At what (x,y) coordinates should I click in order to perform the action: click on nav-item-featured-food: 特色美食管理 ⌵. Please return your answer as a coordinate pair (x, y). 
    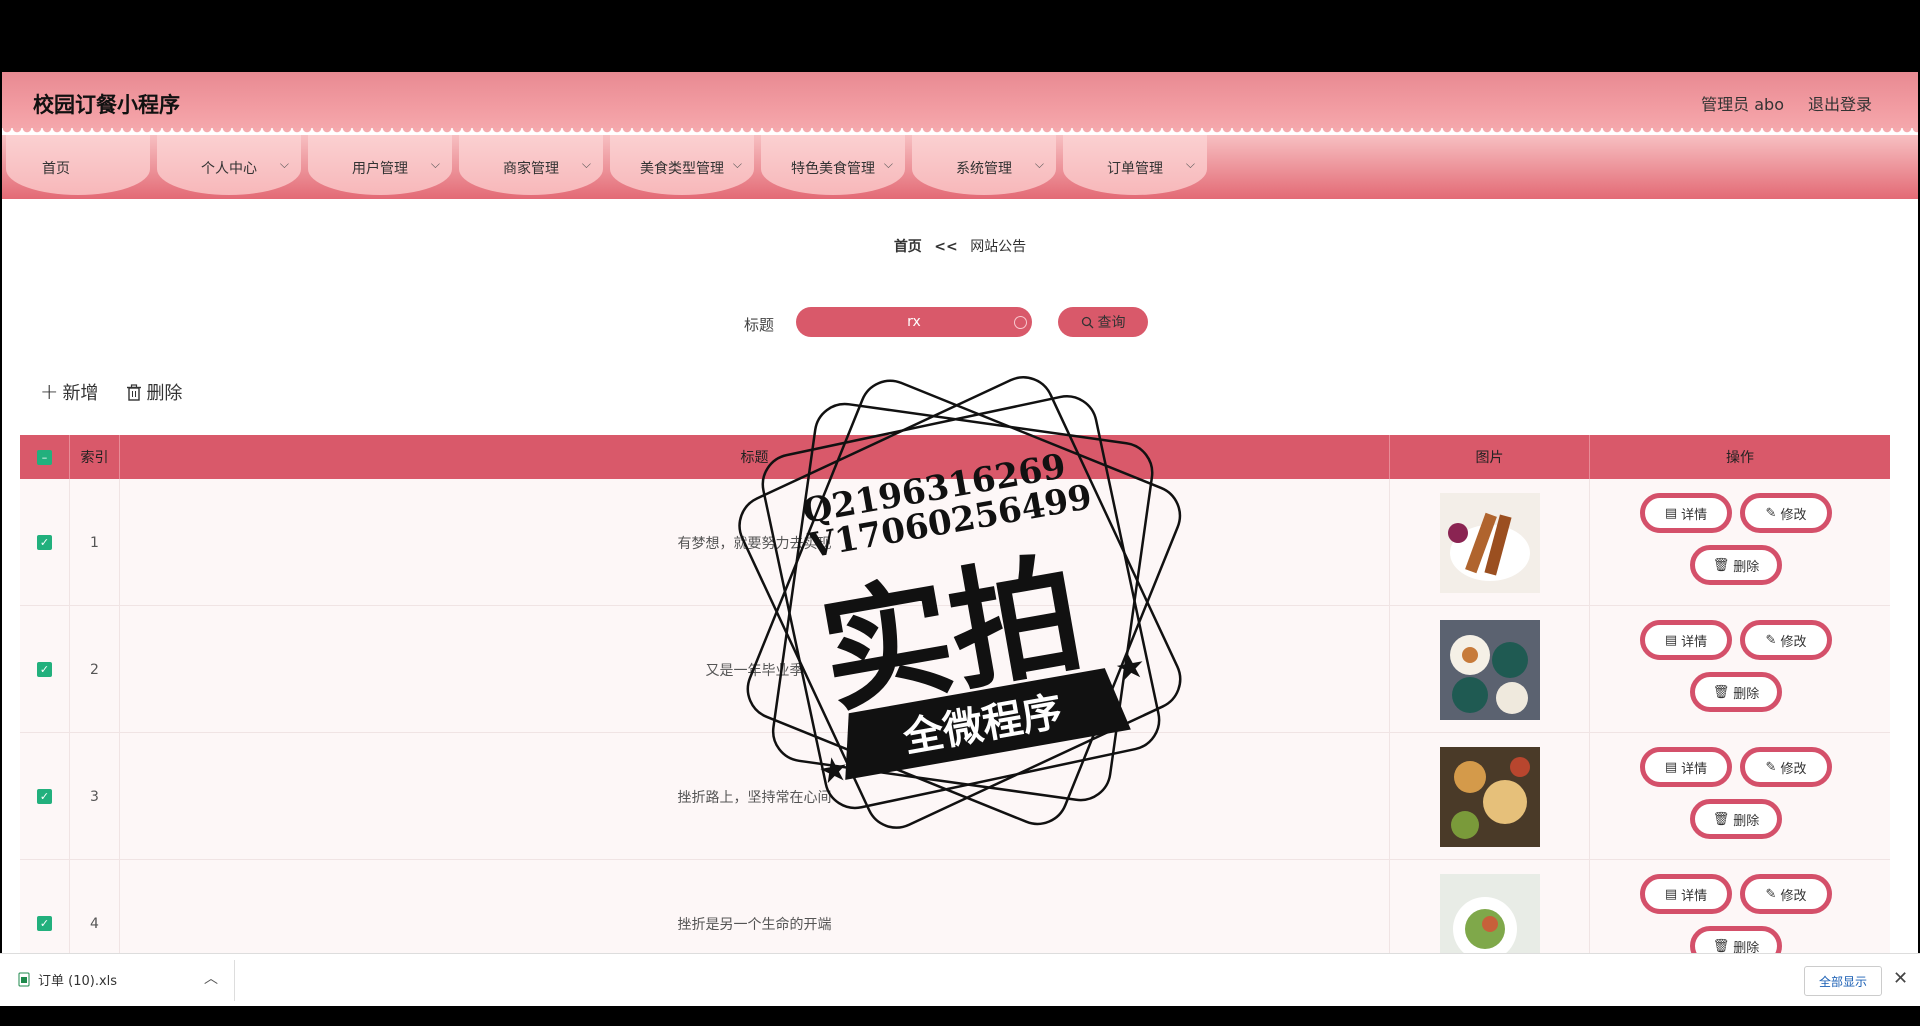
    Looking at the image, I should click on (833, 165).